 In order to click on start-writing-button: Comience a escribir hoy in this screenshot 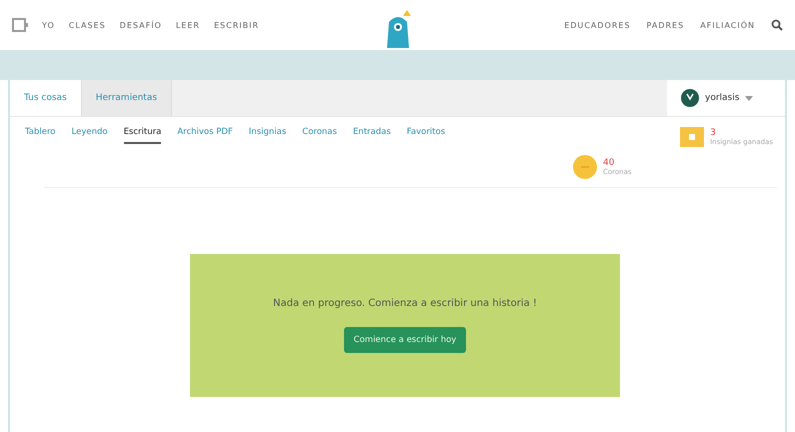, I will do `click(405, 340)`.